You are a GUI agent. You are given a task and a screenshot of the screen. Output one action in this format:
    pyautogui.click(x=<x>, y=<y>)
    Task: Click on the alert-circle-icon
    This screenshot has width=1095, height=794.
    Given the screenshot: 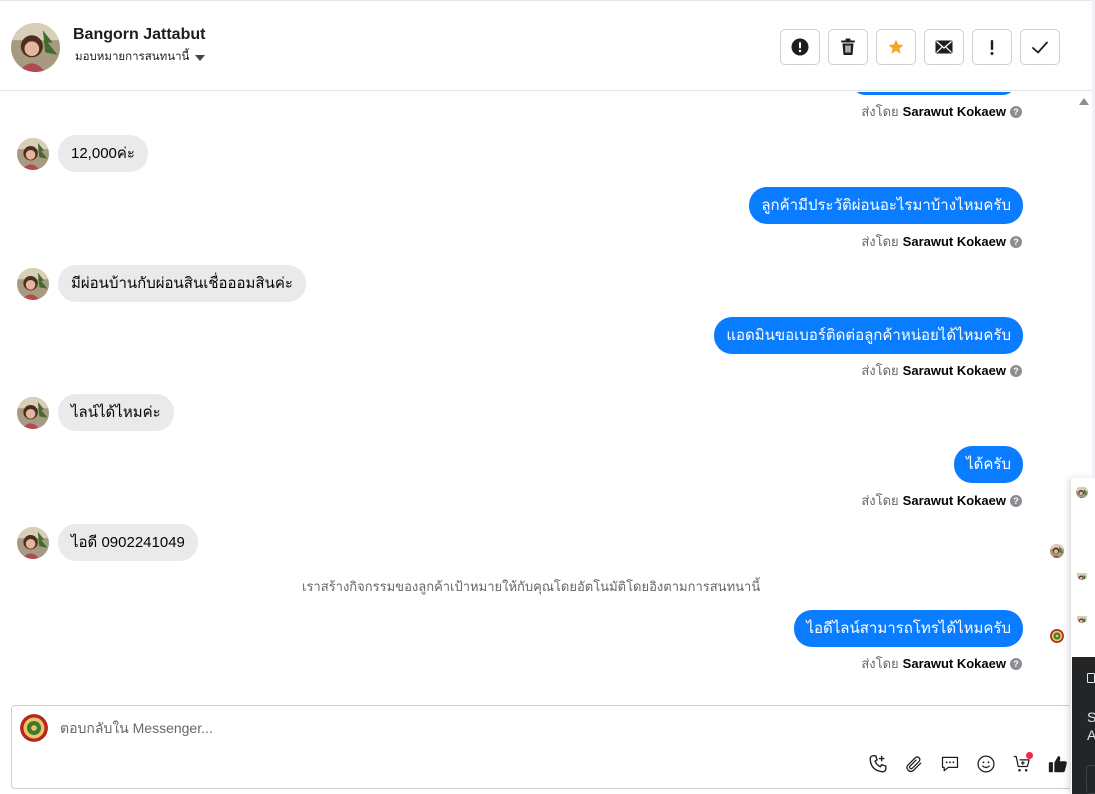 What is the action you would take?
    pyautogui.click(x=800, y=47)
    